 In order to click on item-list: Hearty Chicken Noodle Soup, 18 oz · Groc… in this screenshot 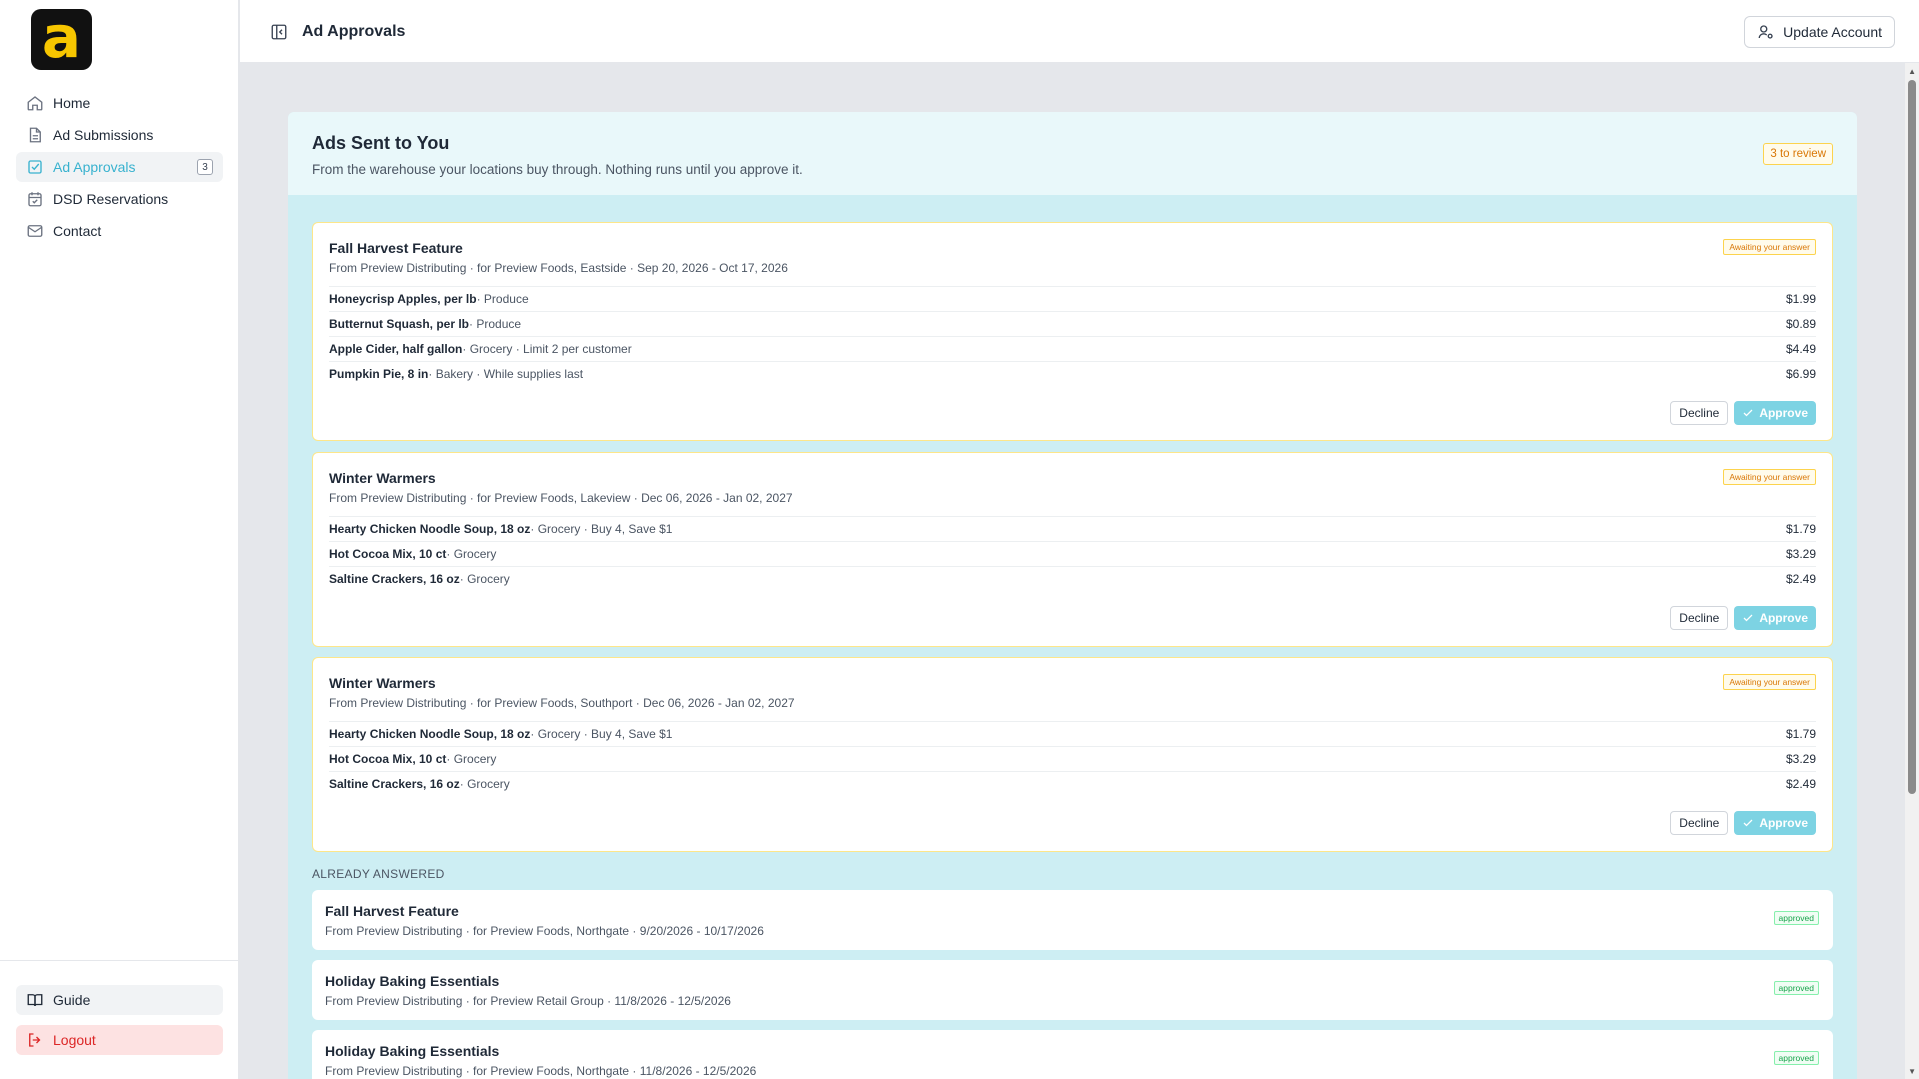, I will do `click(1072, 758)`.